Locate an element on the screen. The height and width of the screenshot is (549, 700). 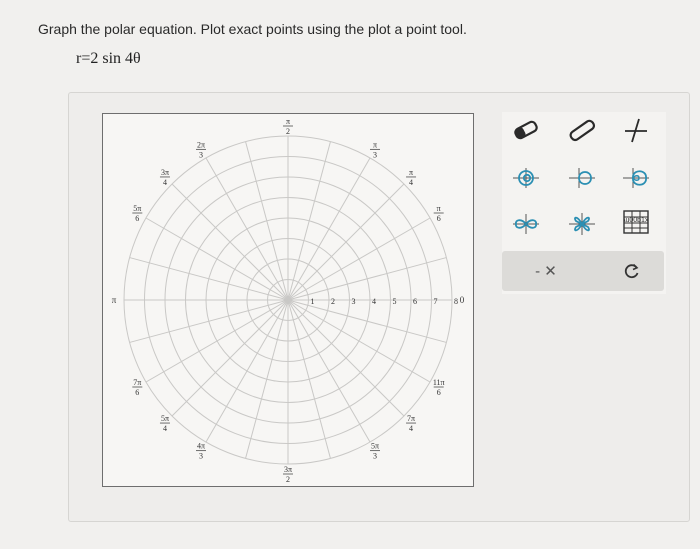
angle-label-7pi-4: 7π4 is located at coordinates (411, 423).